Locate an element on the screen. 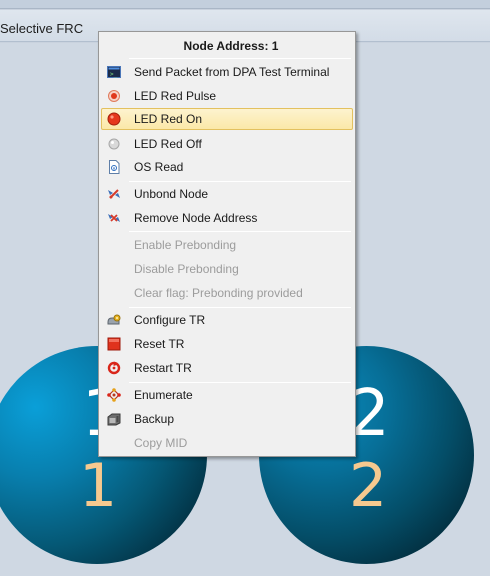 This screenshot has width=490, height=576. led-pulse-icon is located at coordinates (114, 96).